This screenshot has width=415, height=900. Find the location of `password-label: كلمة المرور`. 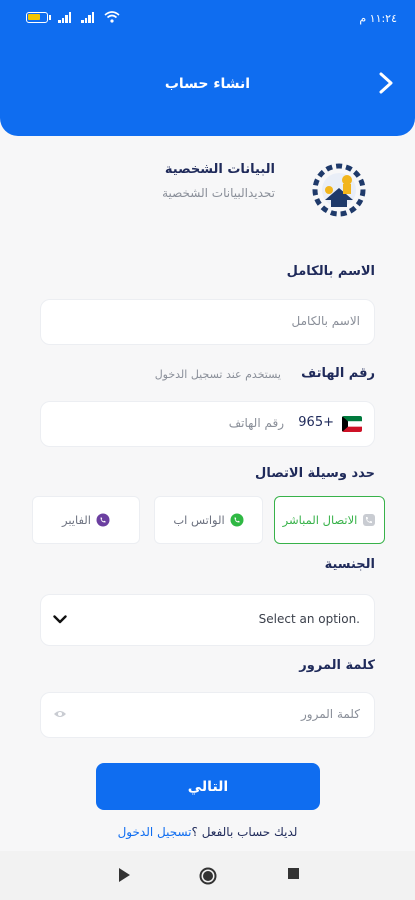

password-label: كلمة المرور is located at coordinates (337, 665).